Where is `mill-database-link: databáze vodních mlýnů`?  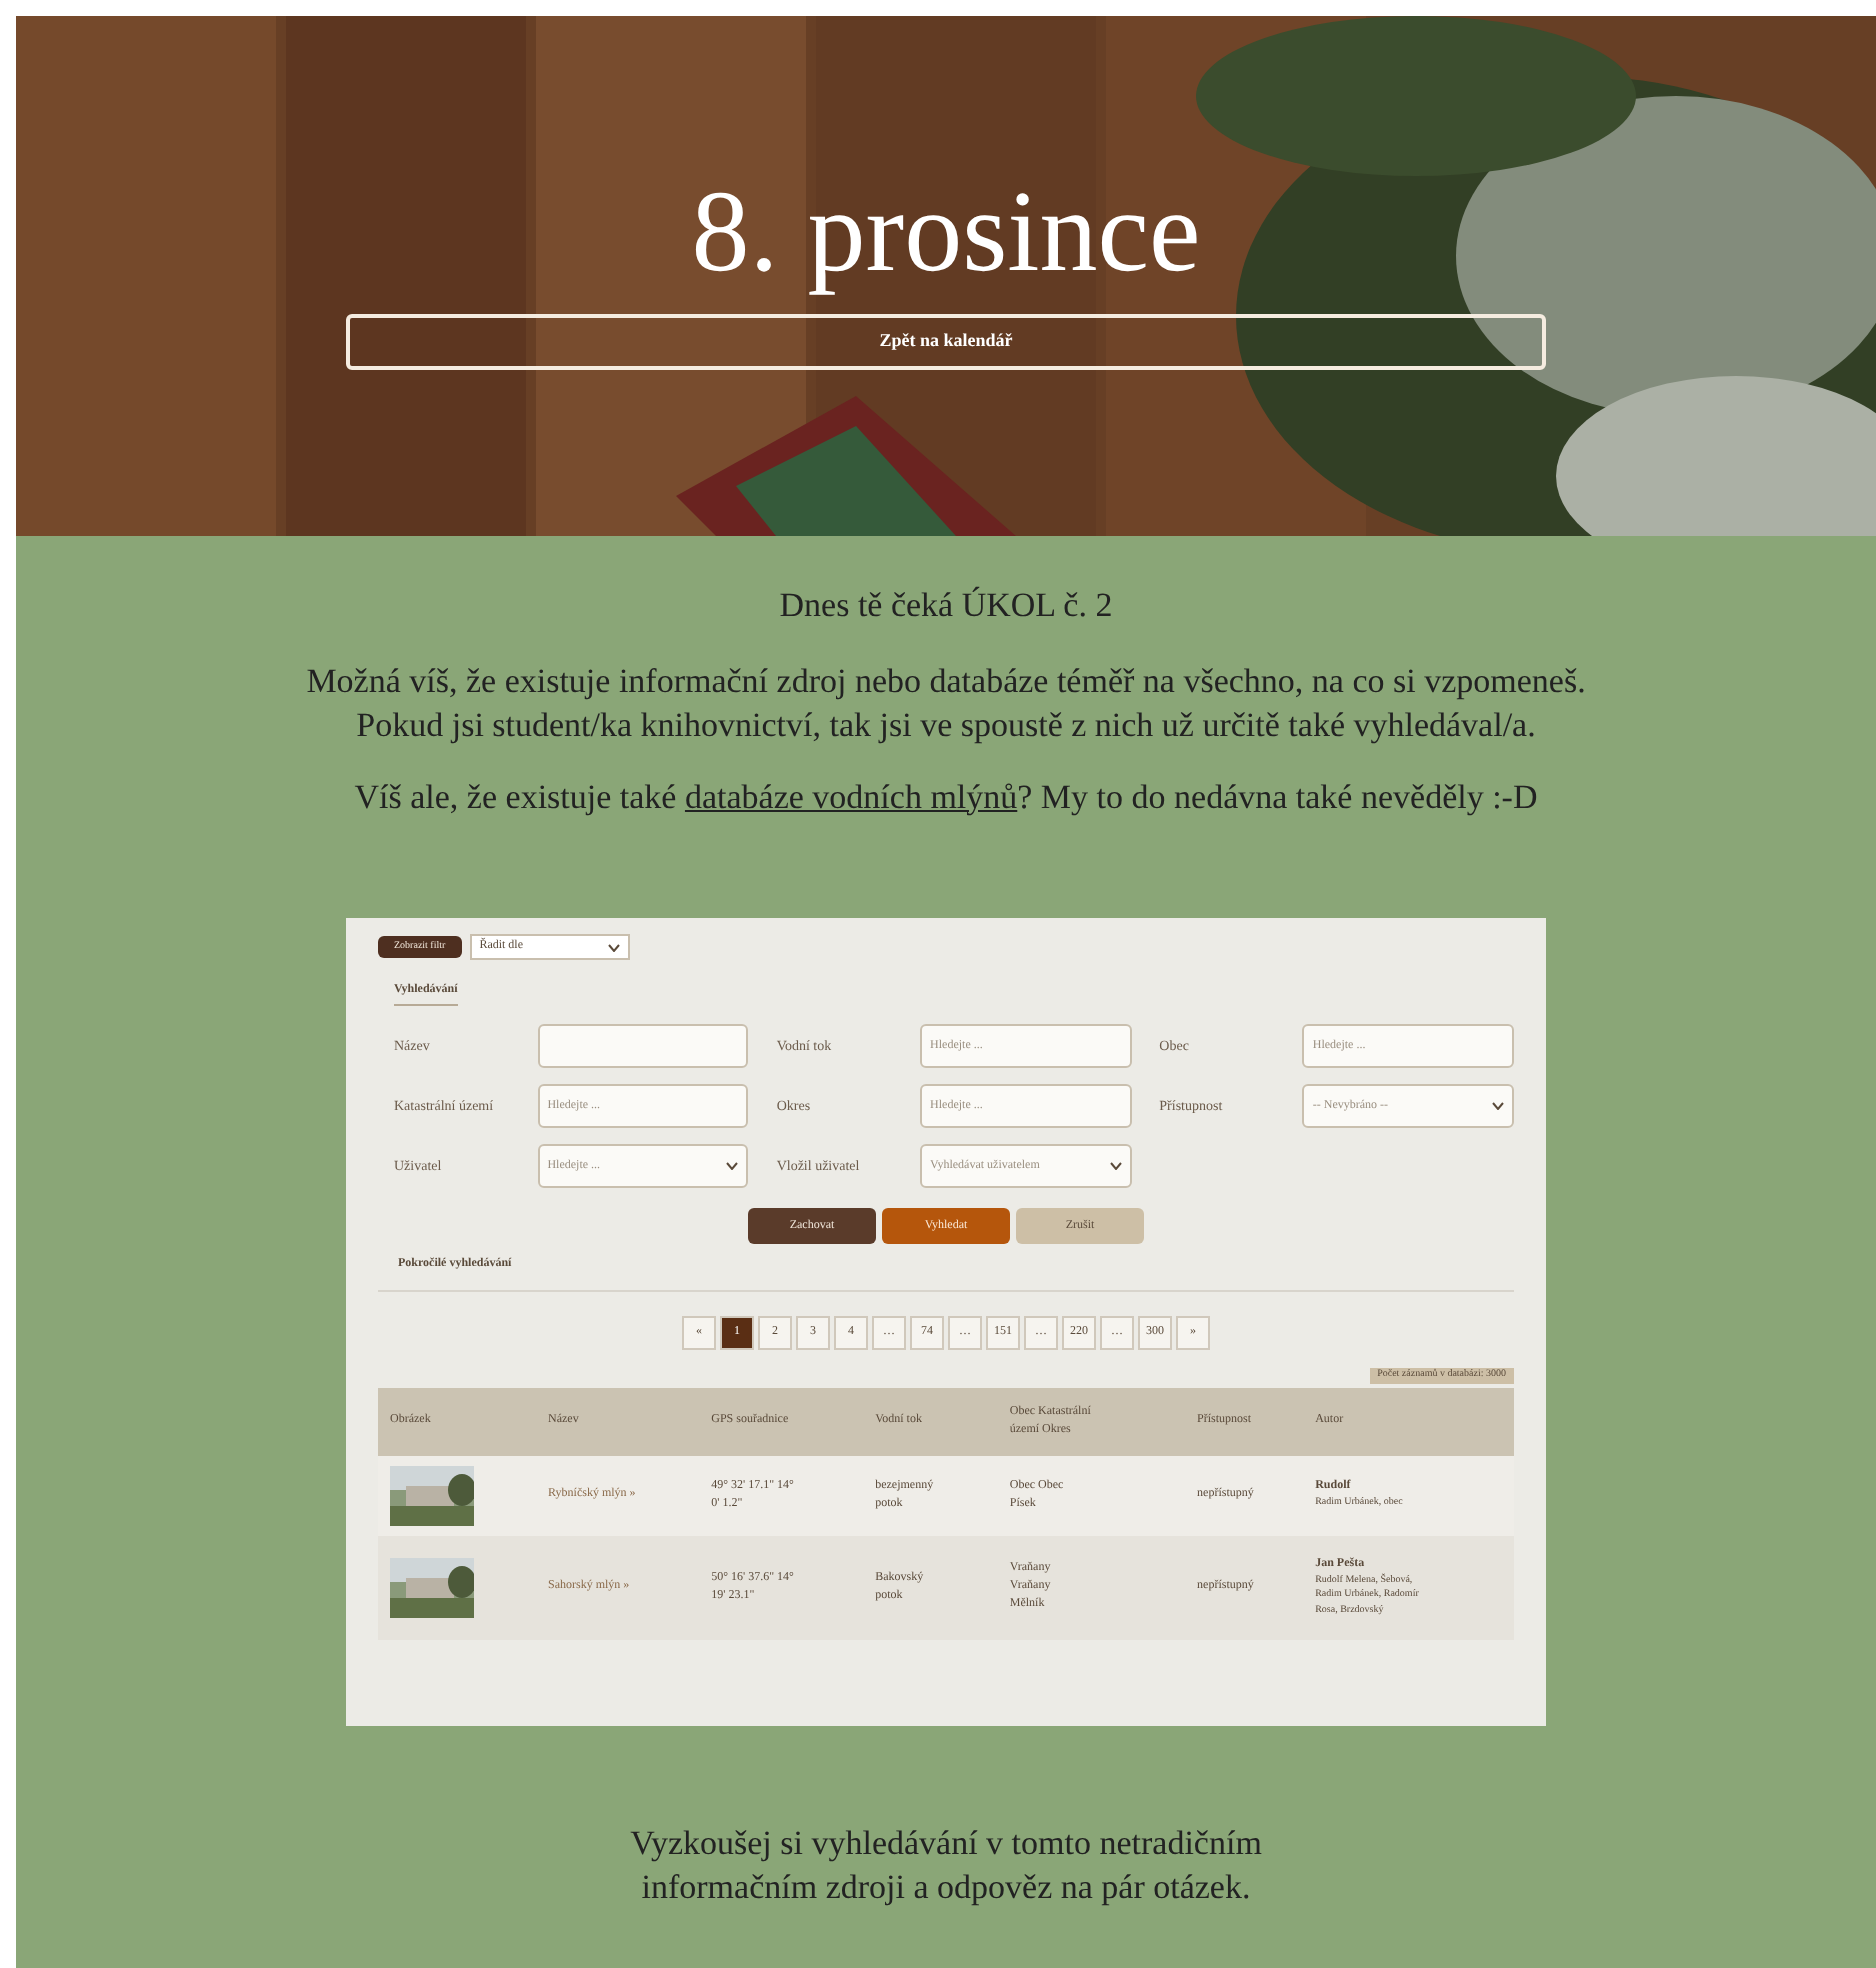 mill-database-link: databáze vodních mlýnů is located at coordinates (851, 796).